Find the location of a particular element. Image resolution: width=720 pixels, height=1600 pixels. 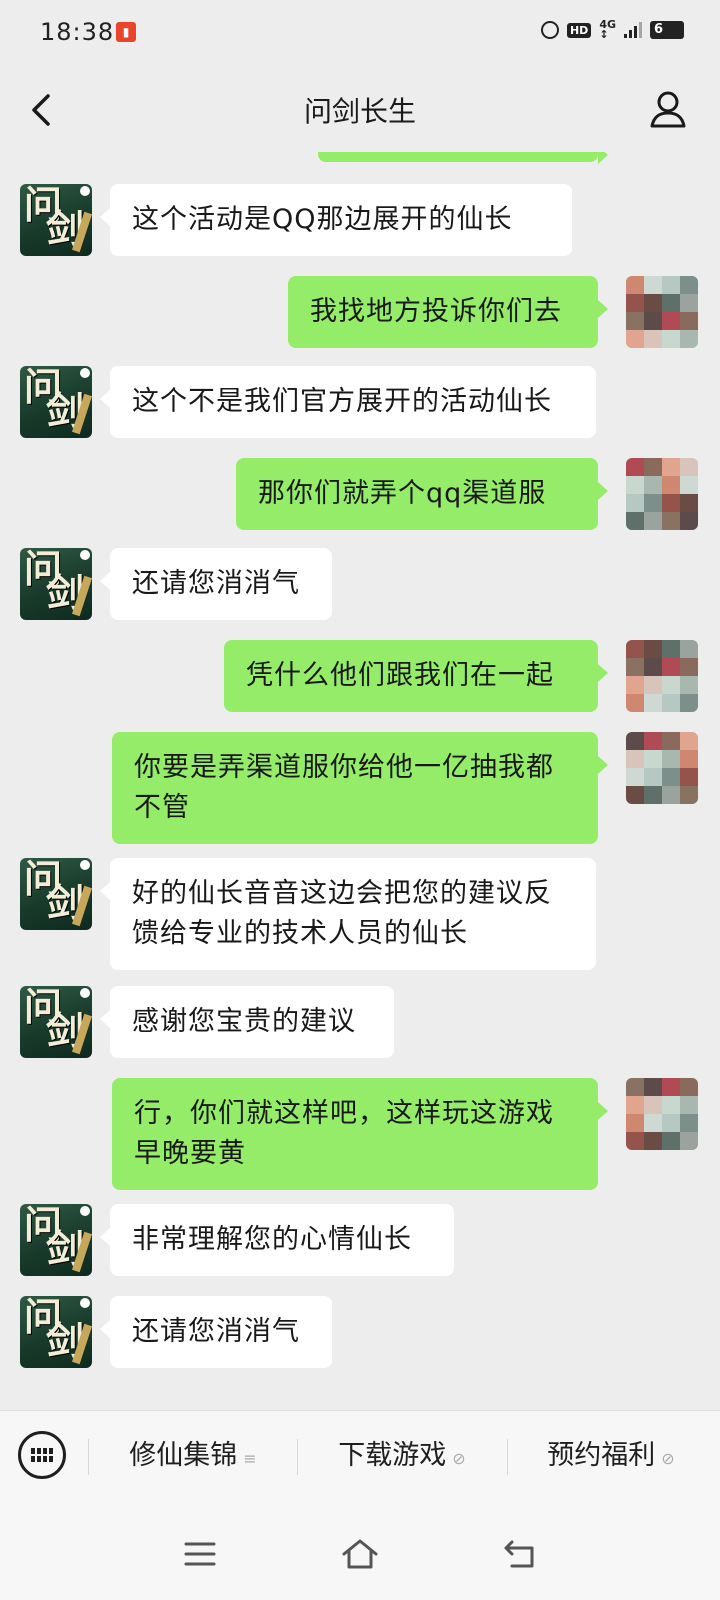

message-bubble: 非常理解您的心情仙长 is located at coordinates (277, 1240).